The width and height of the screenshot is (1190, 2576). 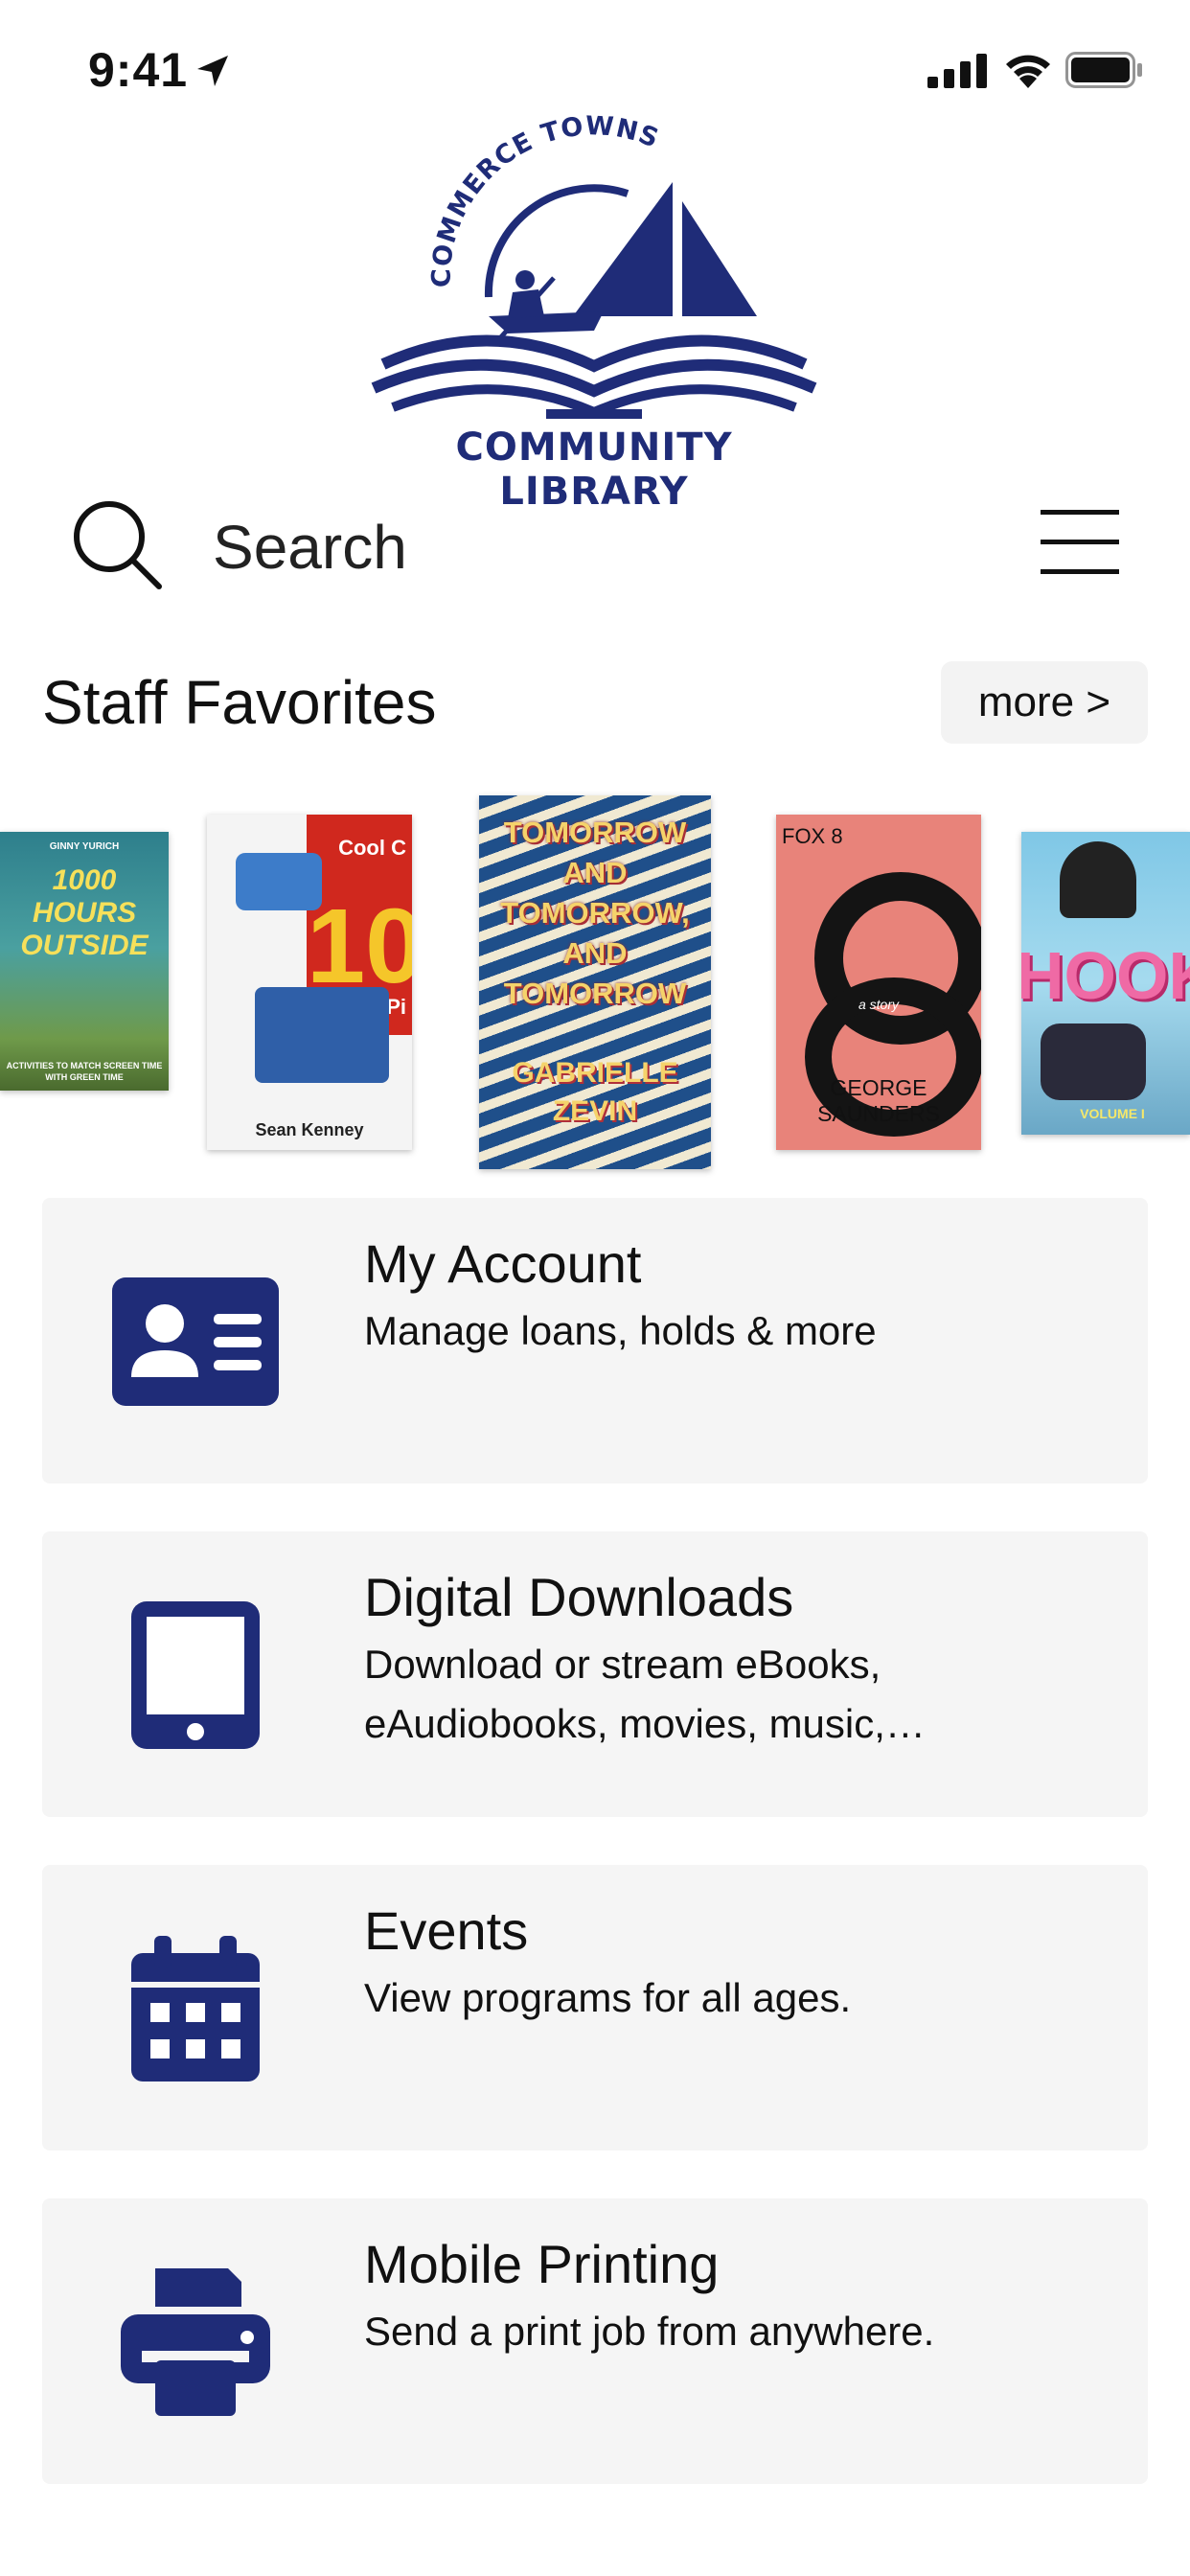 I want to click on search-bar, so click(x=595, y=546).